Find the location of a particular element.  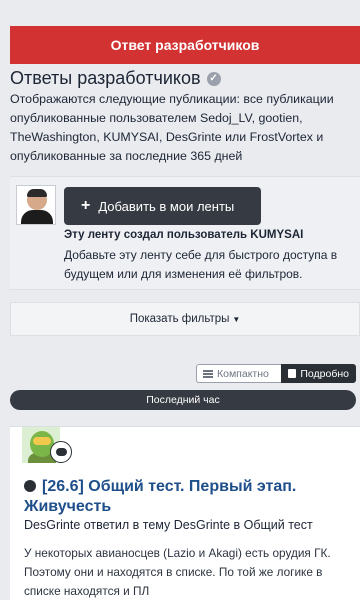

show-filters-label: Показать фильтры is located at coordinates (179, 319).